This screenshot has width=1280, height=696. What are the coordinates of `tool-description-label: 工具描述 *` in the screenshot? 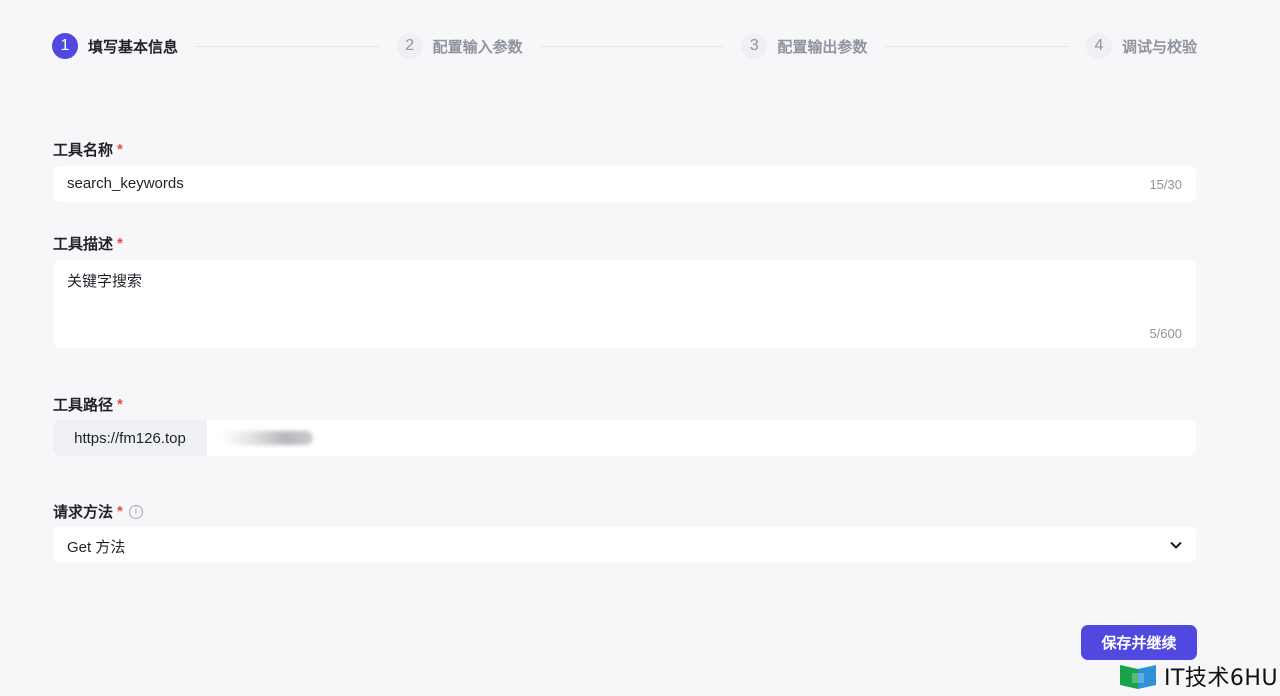 It's located at (88, 243).